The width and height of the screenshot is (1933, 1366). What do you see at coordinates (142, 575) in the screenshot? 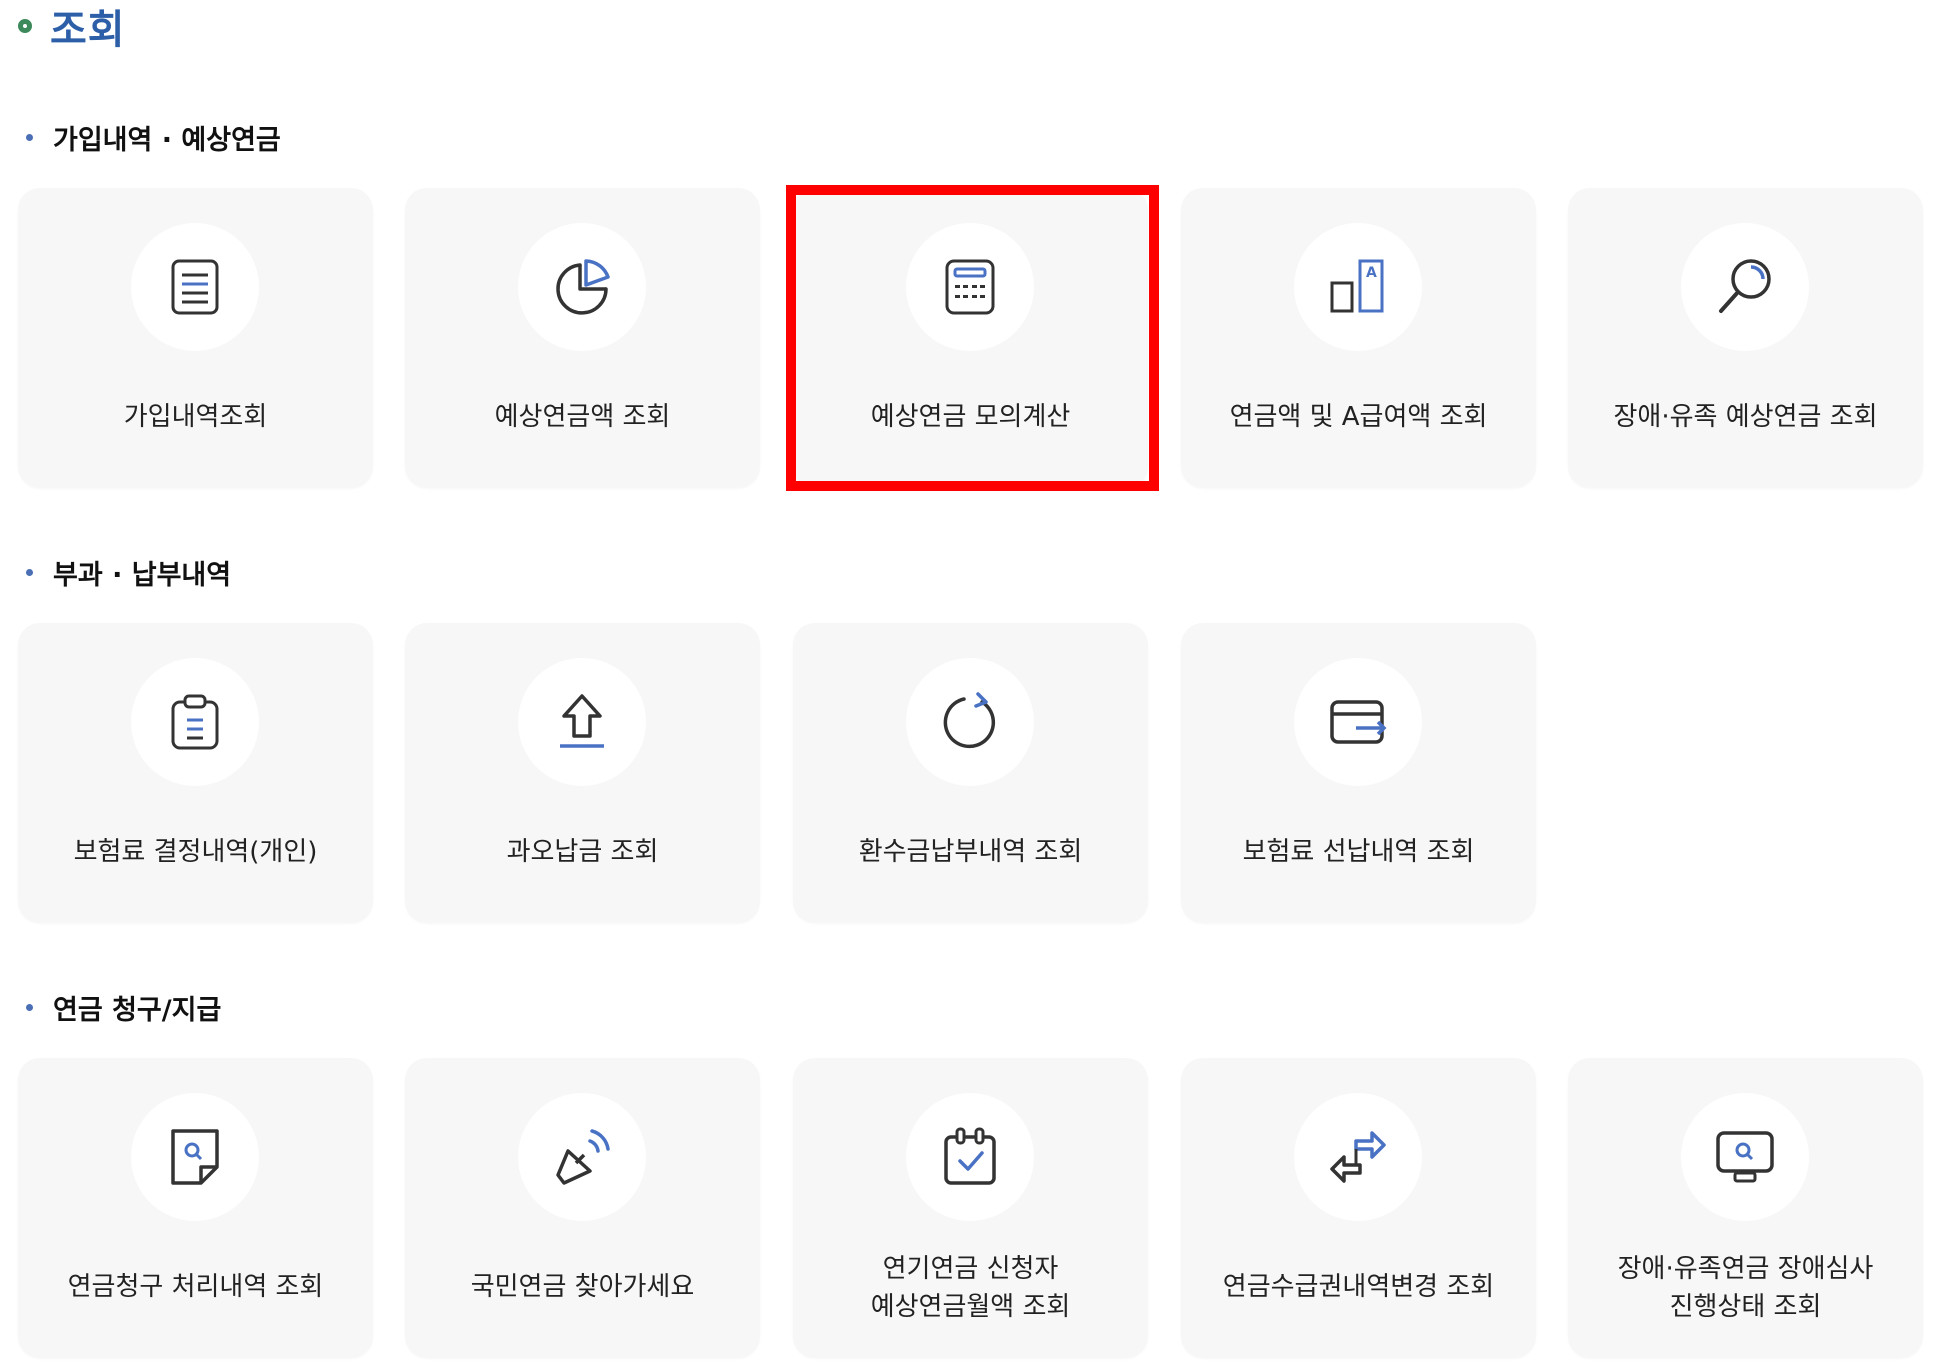
I see `section-title: 부과 · 납부내역` at bounding box center [142, 575].